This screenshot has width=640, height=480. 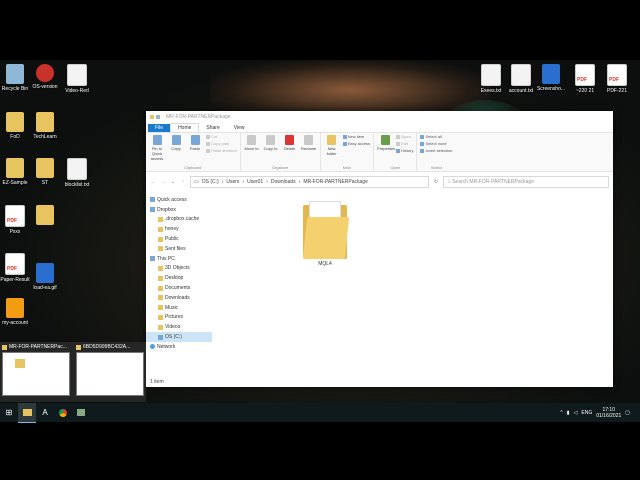 What do you see at coordinates (179, 278) in the screenshot?
I see `nav-item: Desktop` at bounding box center [179, 278].